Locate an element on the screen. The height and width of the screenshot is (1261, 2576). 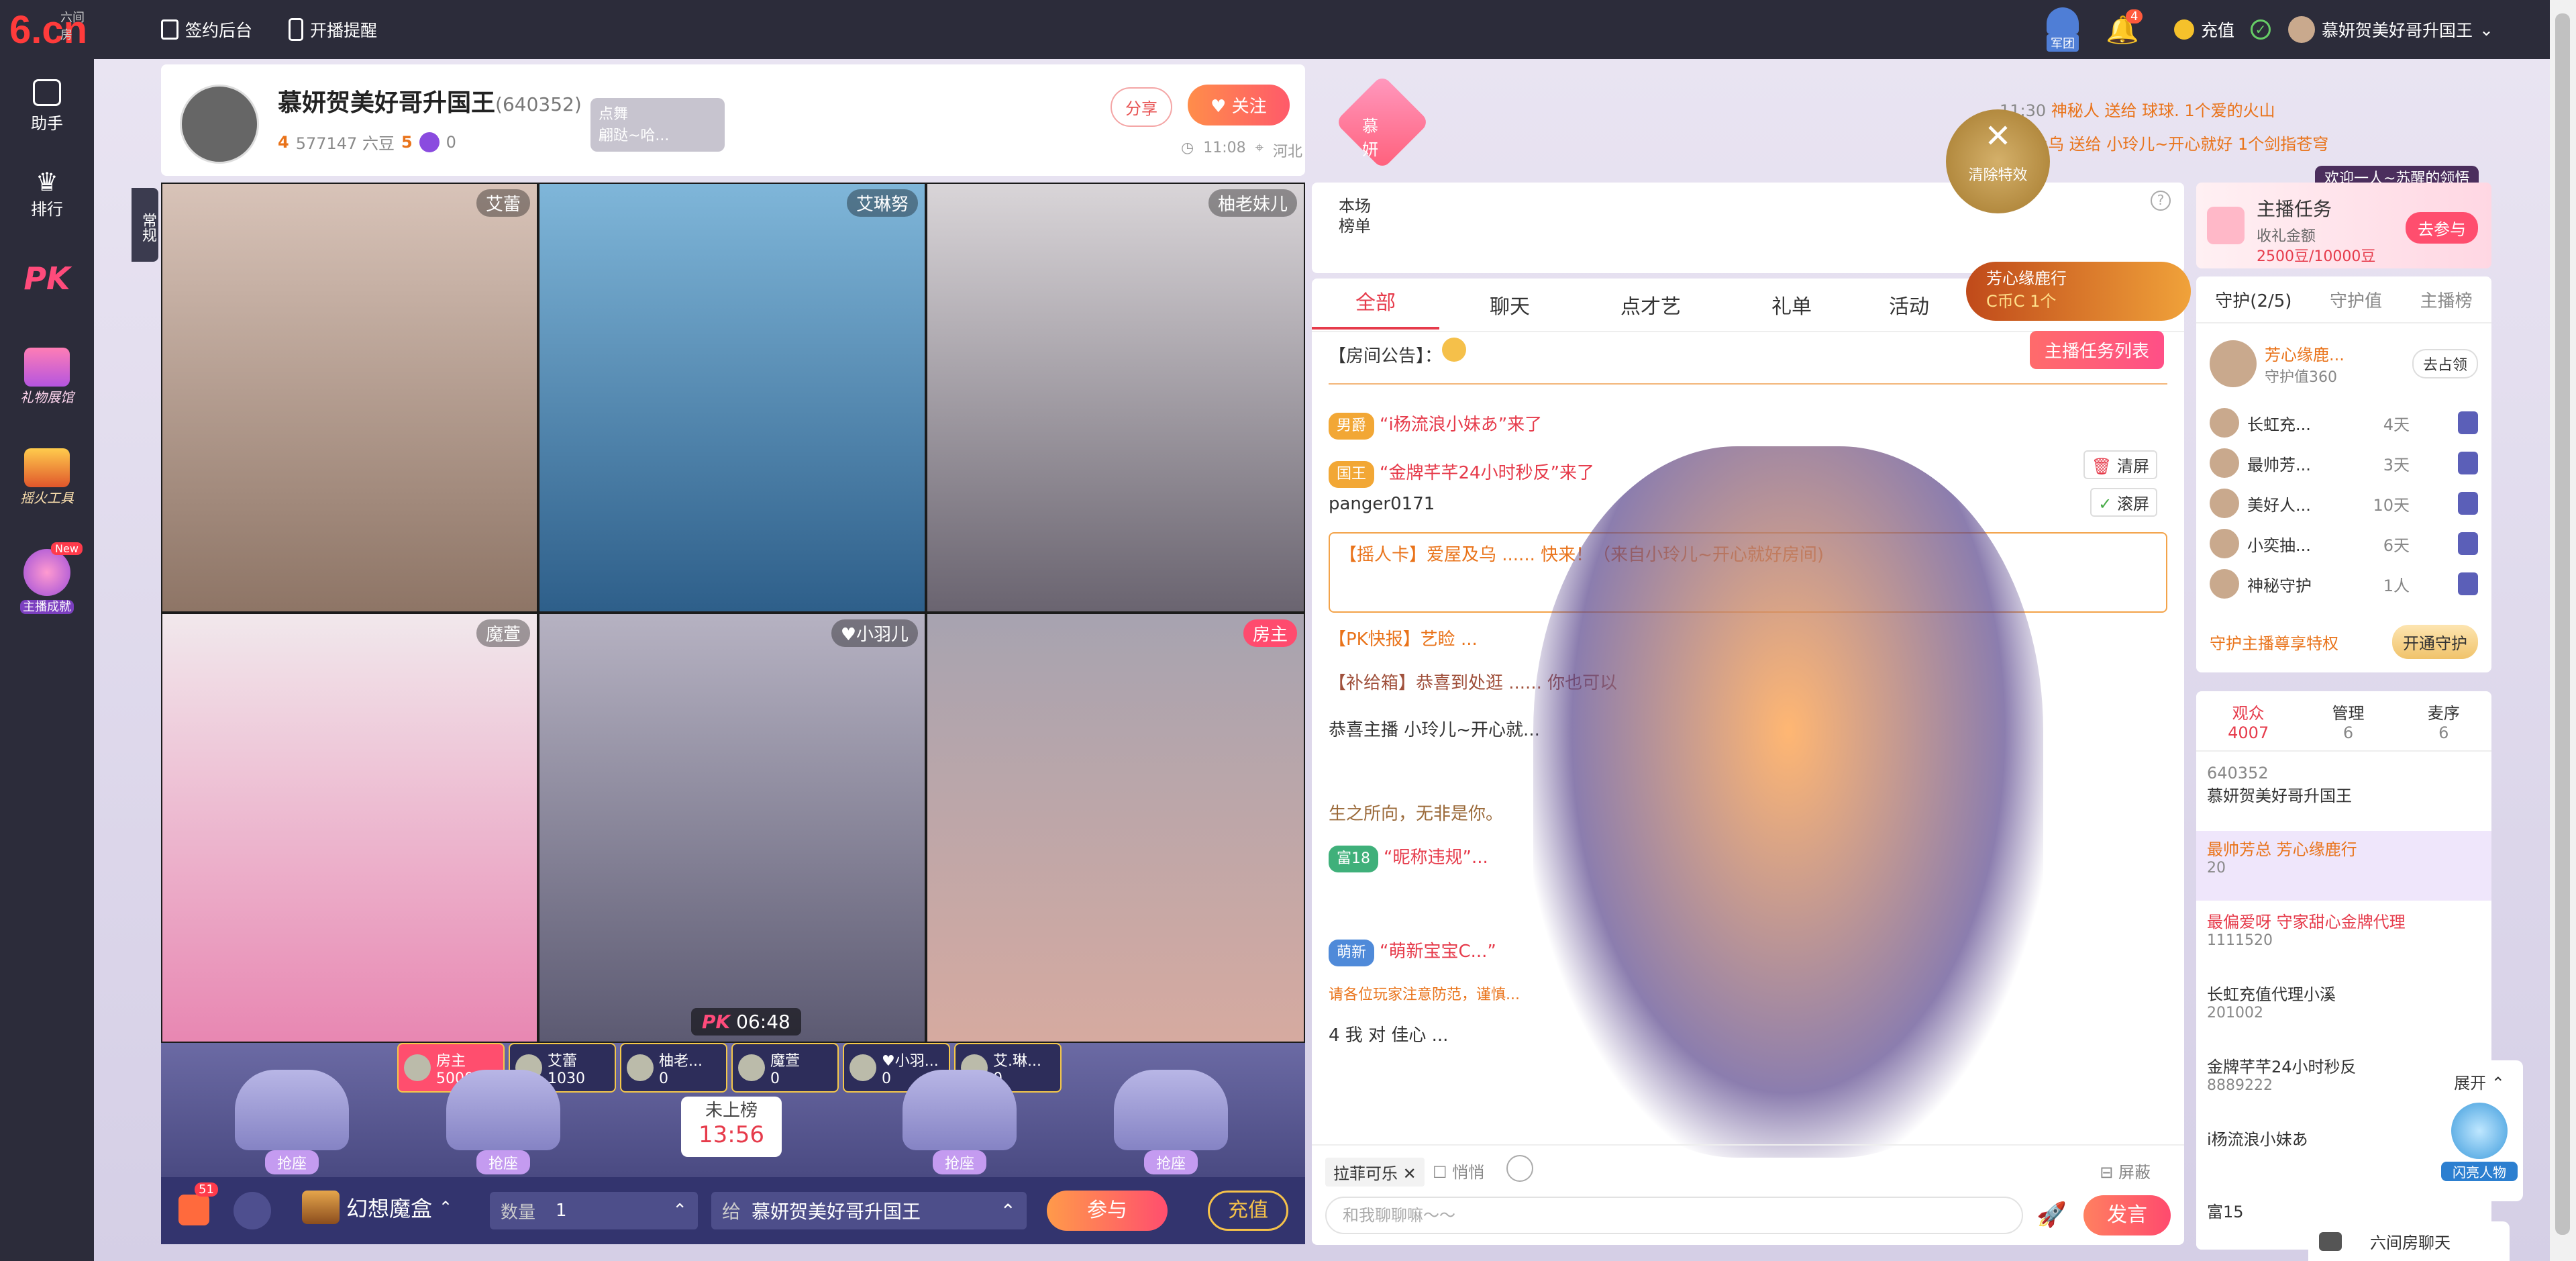
score-tab: 魔萱 0 is located at coordinates (785, 1068).